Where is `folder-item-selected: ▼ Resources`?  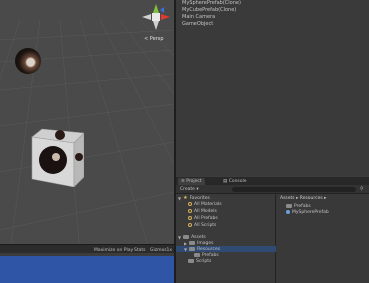
folder-item-selected: ▼ Resources is located at coordinates (226, 249).